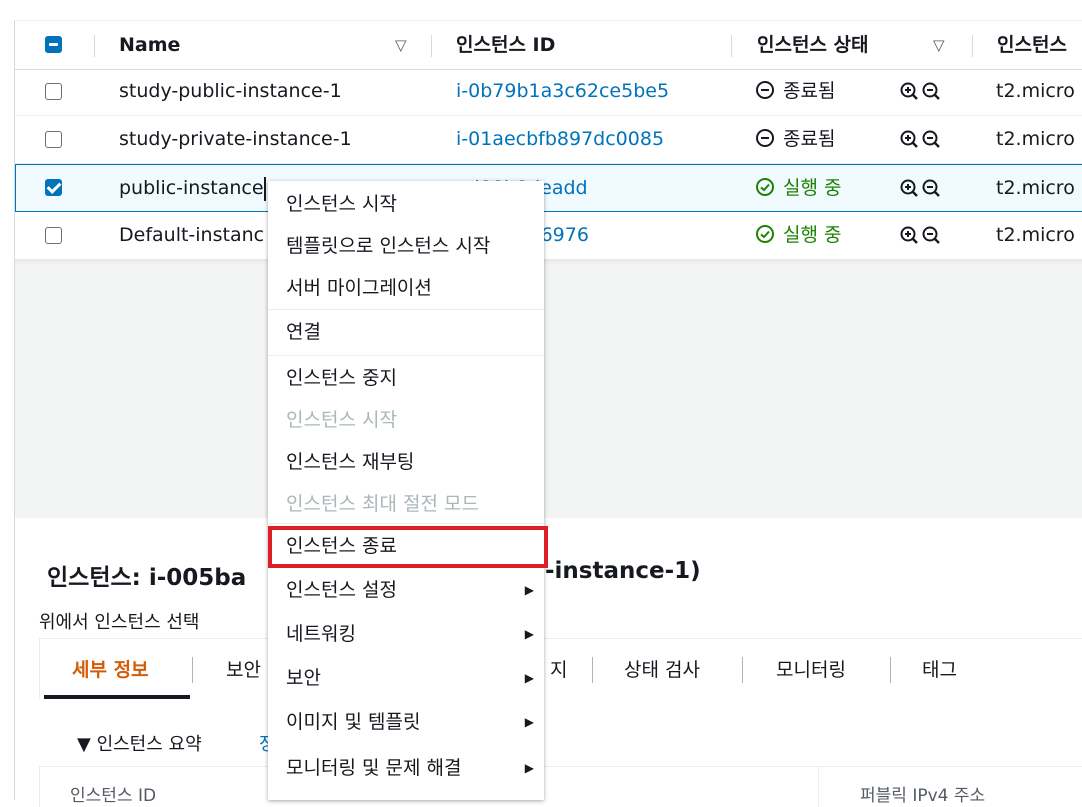 The image size is (1082, 807). What do you see at coordinates (406, 546) in the screenshot?
I see `menu-item: 인스턴스 종료` at bounding box center [406, 546].